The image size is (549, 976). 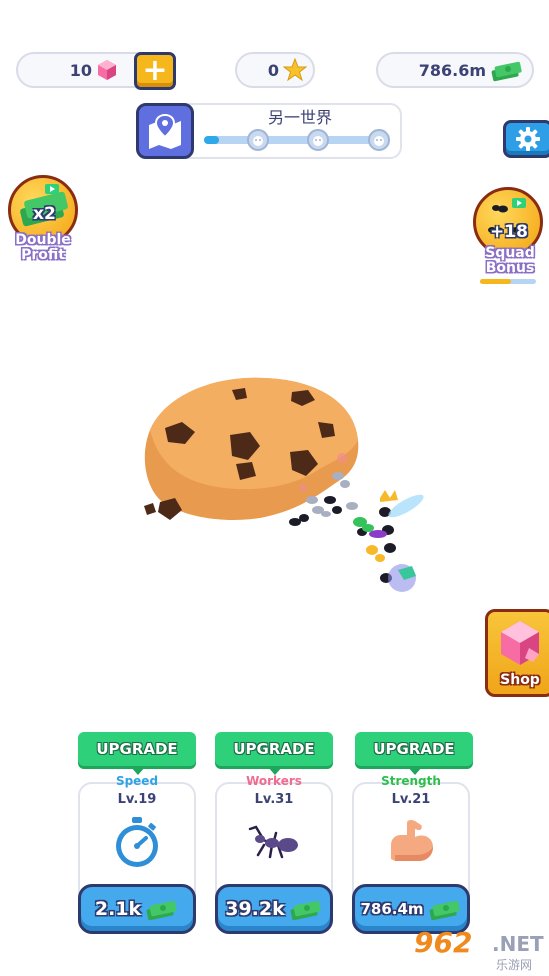 I want to click on squad-bonus-progress-fill, so click(x=495, y=281).